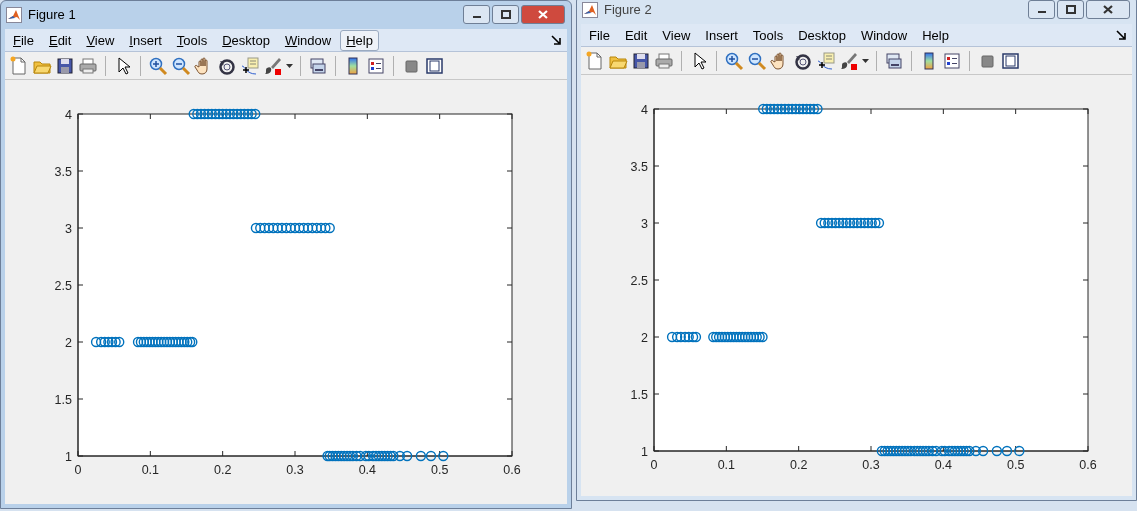 The height and width of the screenshot is (511, 1137). What do you see at coordinates (628, 10) in the screenshot?
I see `window-title: Figure 2` at bounding box center [628, 10].